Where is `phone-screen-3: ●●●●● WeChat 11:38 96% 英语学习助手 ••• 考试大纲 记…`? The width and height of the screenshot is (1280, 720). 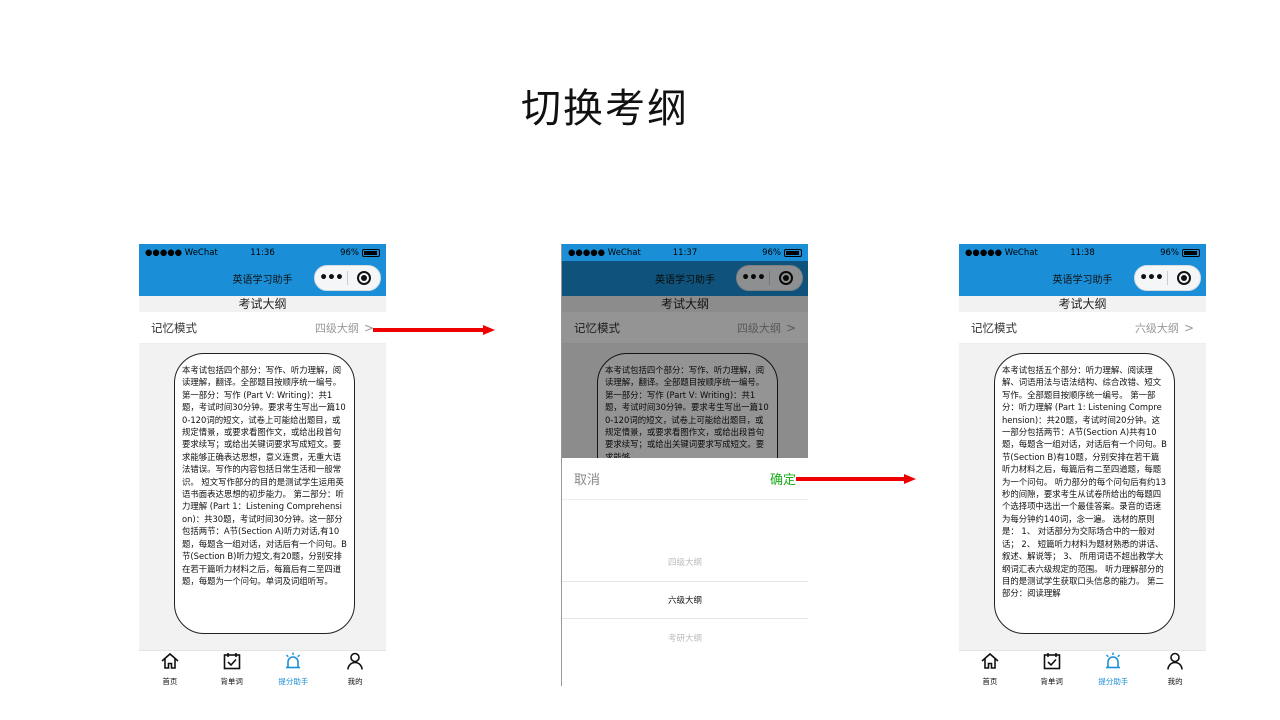 phone-screen-3: ●●●●● WeChat 11:38 96% 英语学习助手 ••• 考试大纲 记… is located at coordinates (1082, 465).